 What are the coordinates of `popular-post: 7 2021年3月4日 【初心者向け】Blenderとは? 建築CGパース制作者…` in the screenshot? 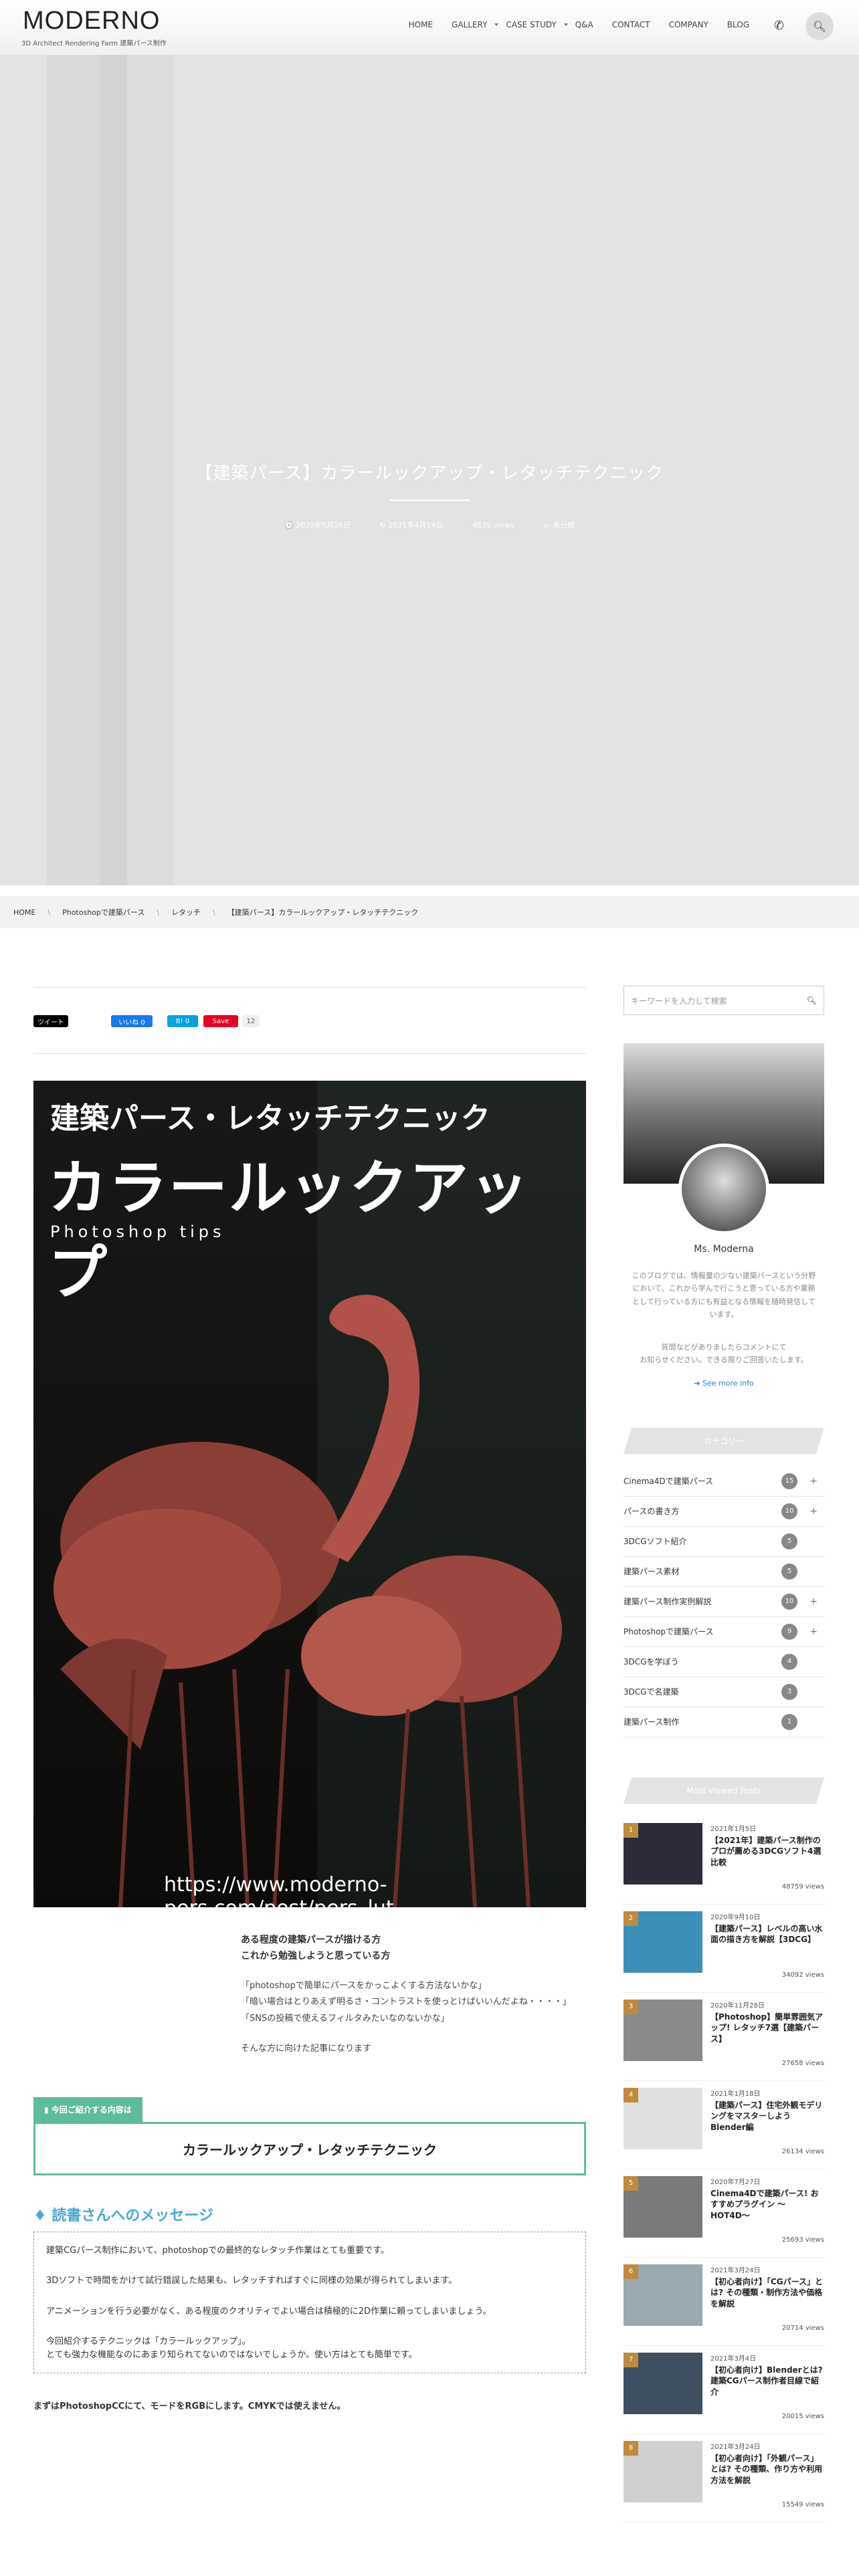 It's located at (724, 2390).